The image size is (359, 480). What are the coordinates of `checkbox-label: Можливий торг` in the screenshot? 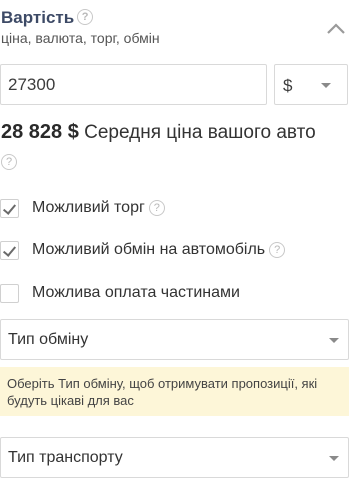 It's located at (88, 207).